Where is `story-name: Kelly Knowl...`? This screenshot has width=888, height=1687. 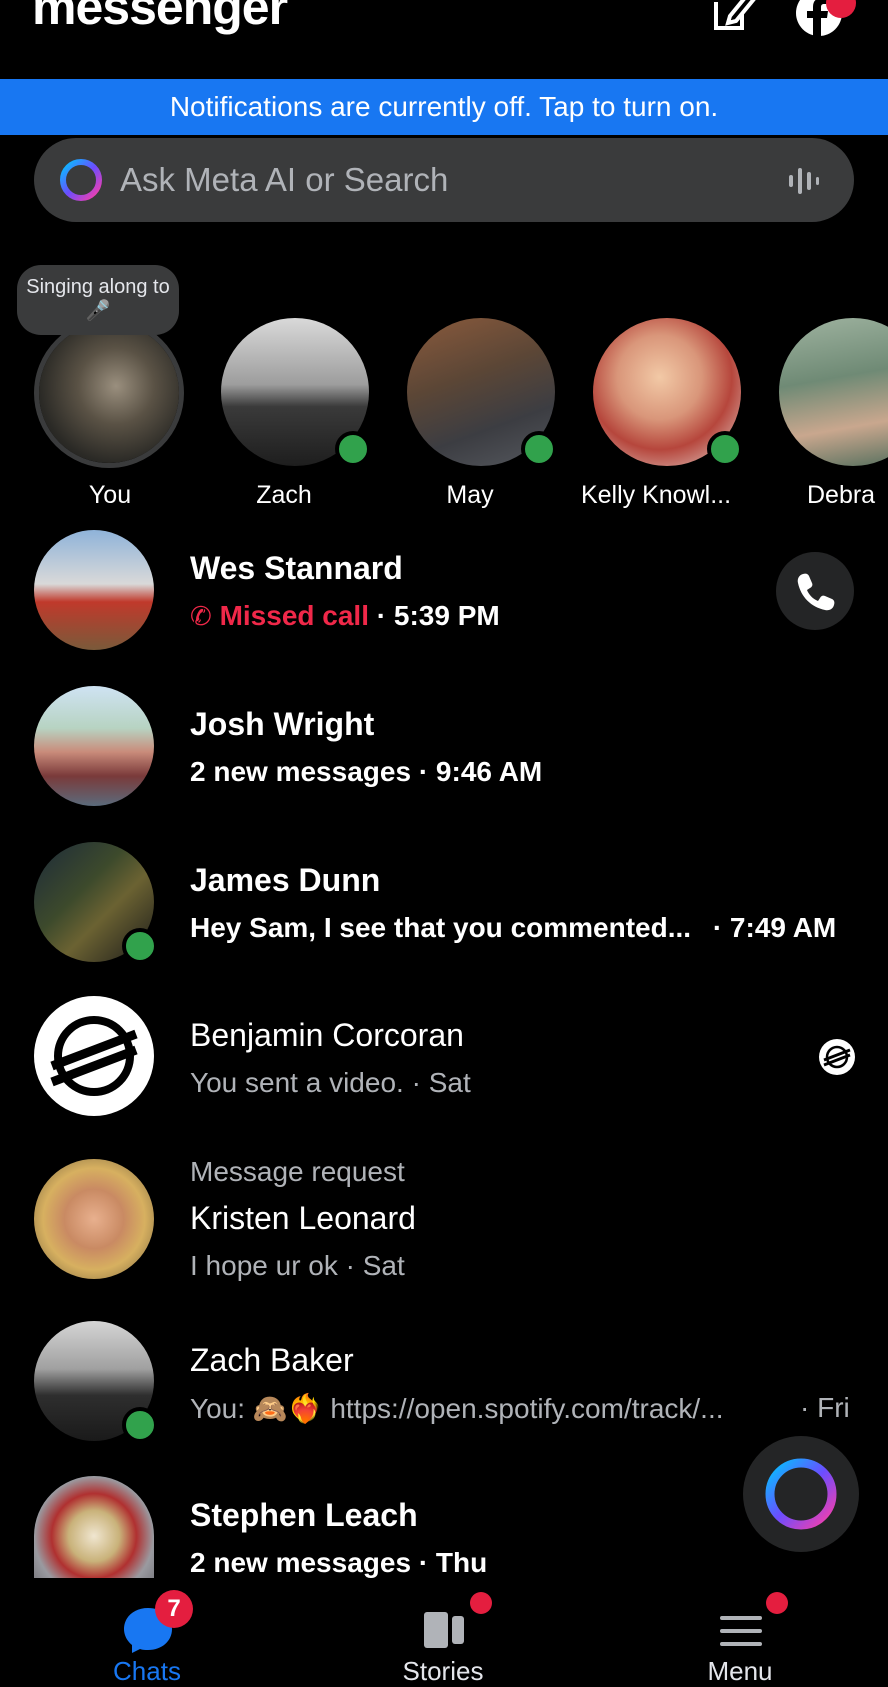
story-name: Kelly Knowl... is located at coordinates (656, 495).